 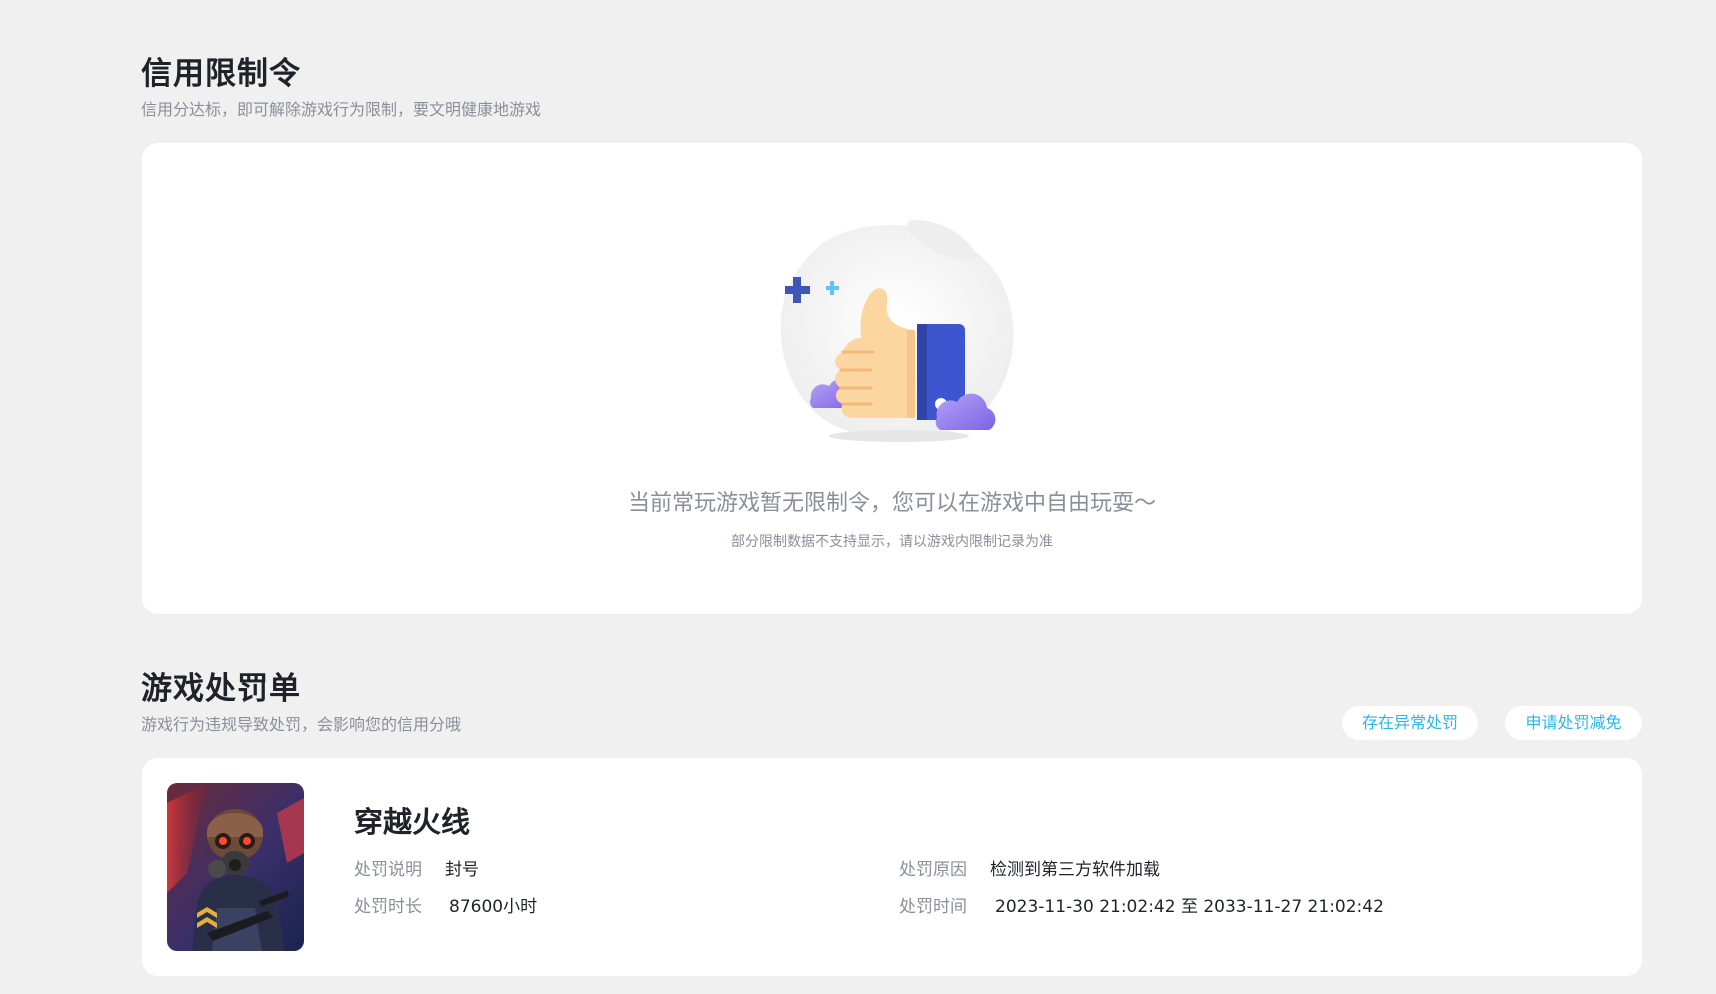 What do you see at coordinates (221, 74) in the screenshot?
I see `credit-section-title: 信用限制令` at bounding box center [221, 74].